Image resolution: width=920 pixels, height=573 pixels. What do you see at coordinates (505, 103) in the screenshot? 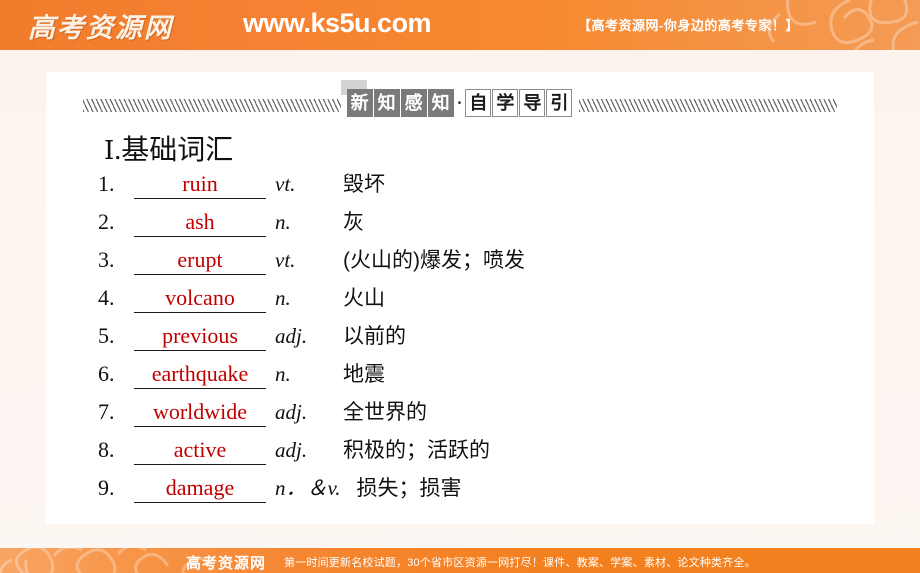
I see `title-chip-light-1: 学` at bounding box center [505, 103].